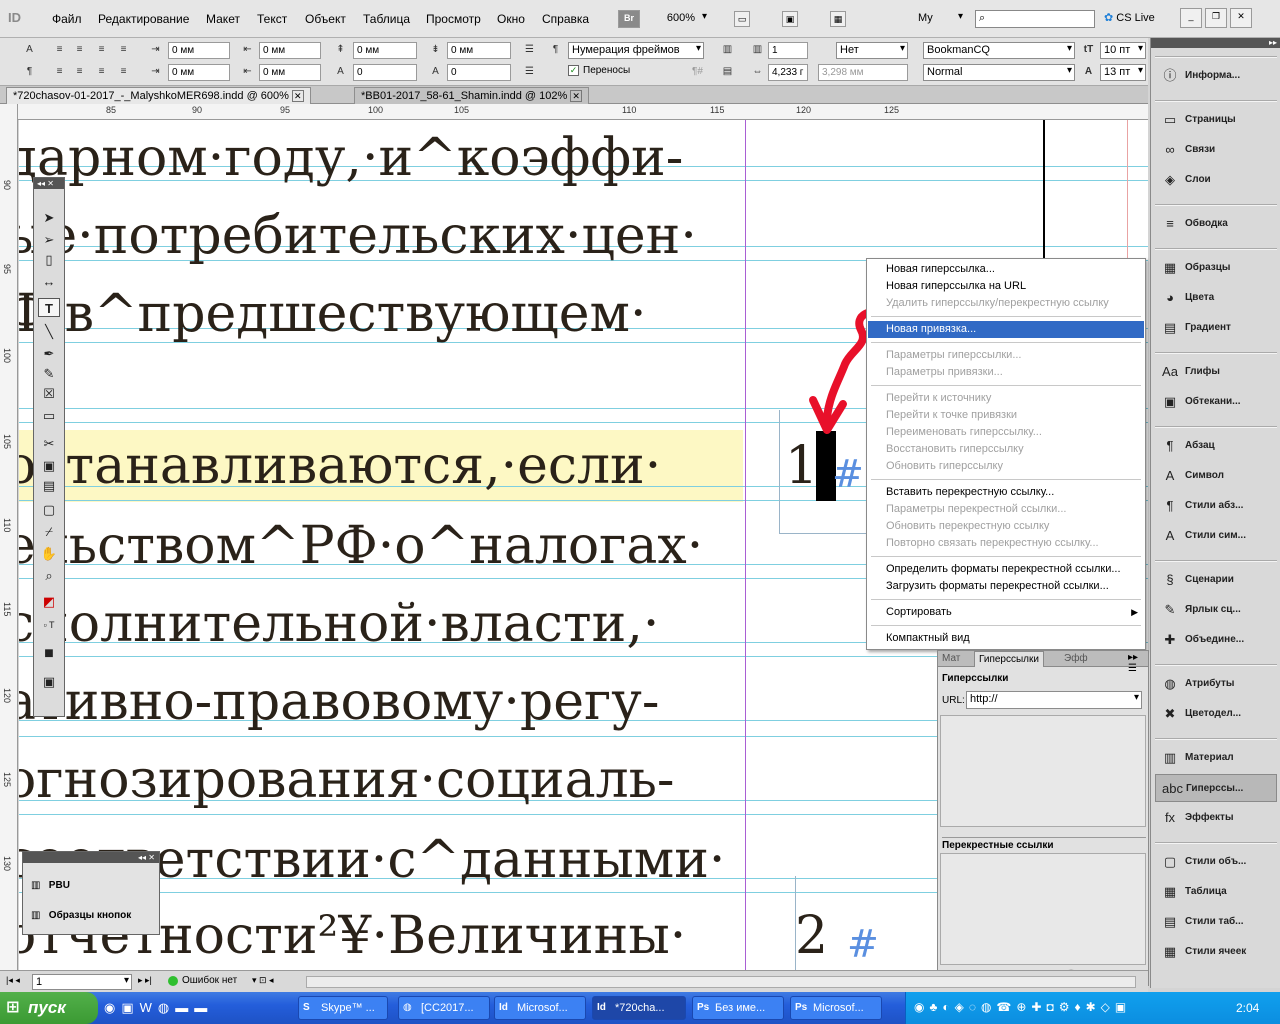  Describe the element at coordinates (838, 19) in the screenshot. I see `arrange-documents-icon: ▦` at that location.